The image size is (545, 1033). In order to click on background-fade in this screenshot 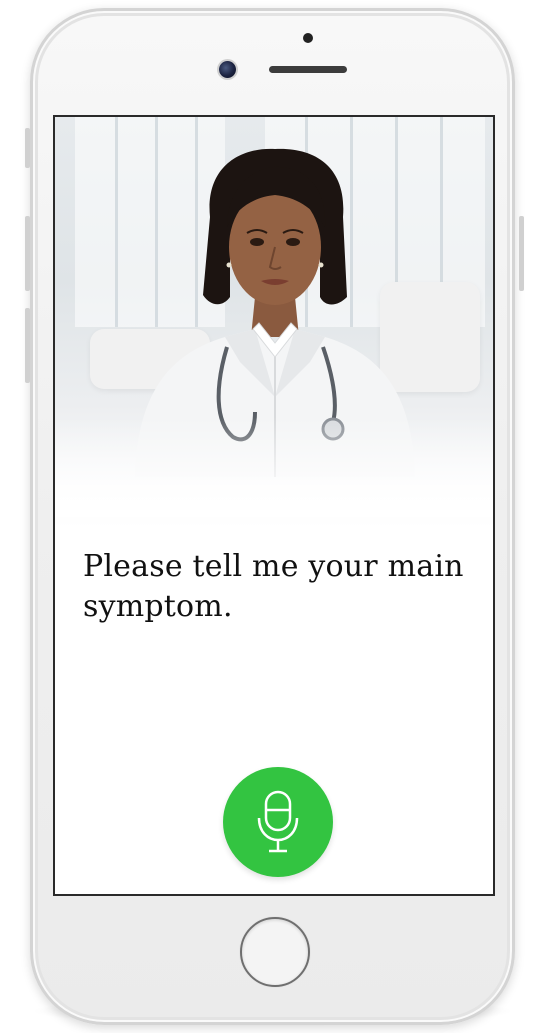, I will do `click(274, 467)`.